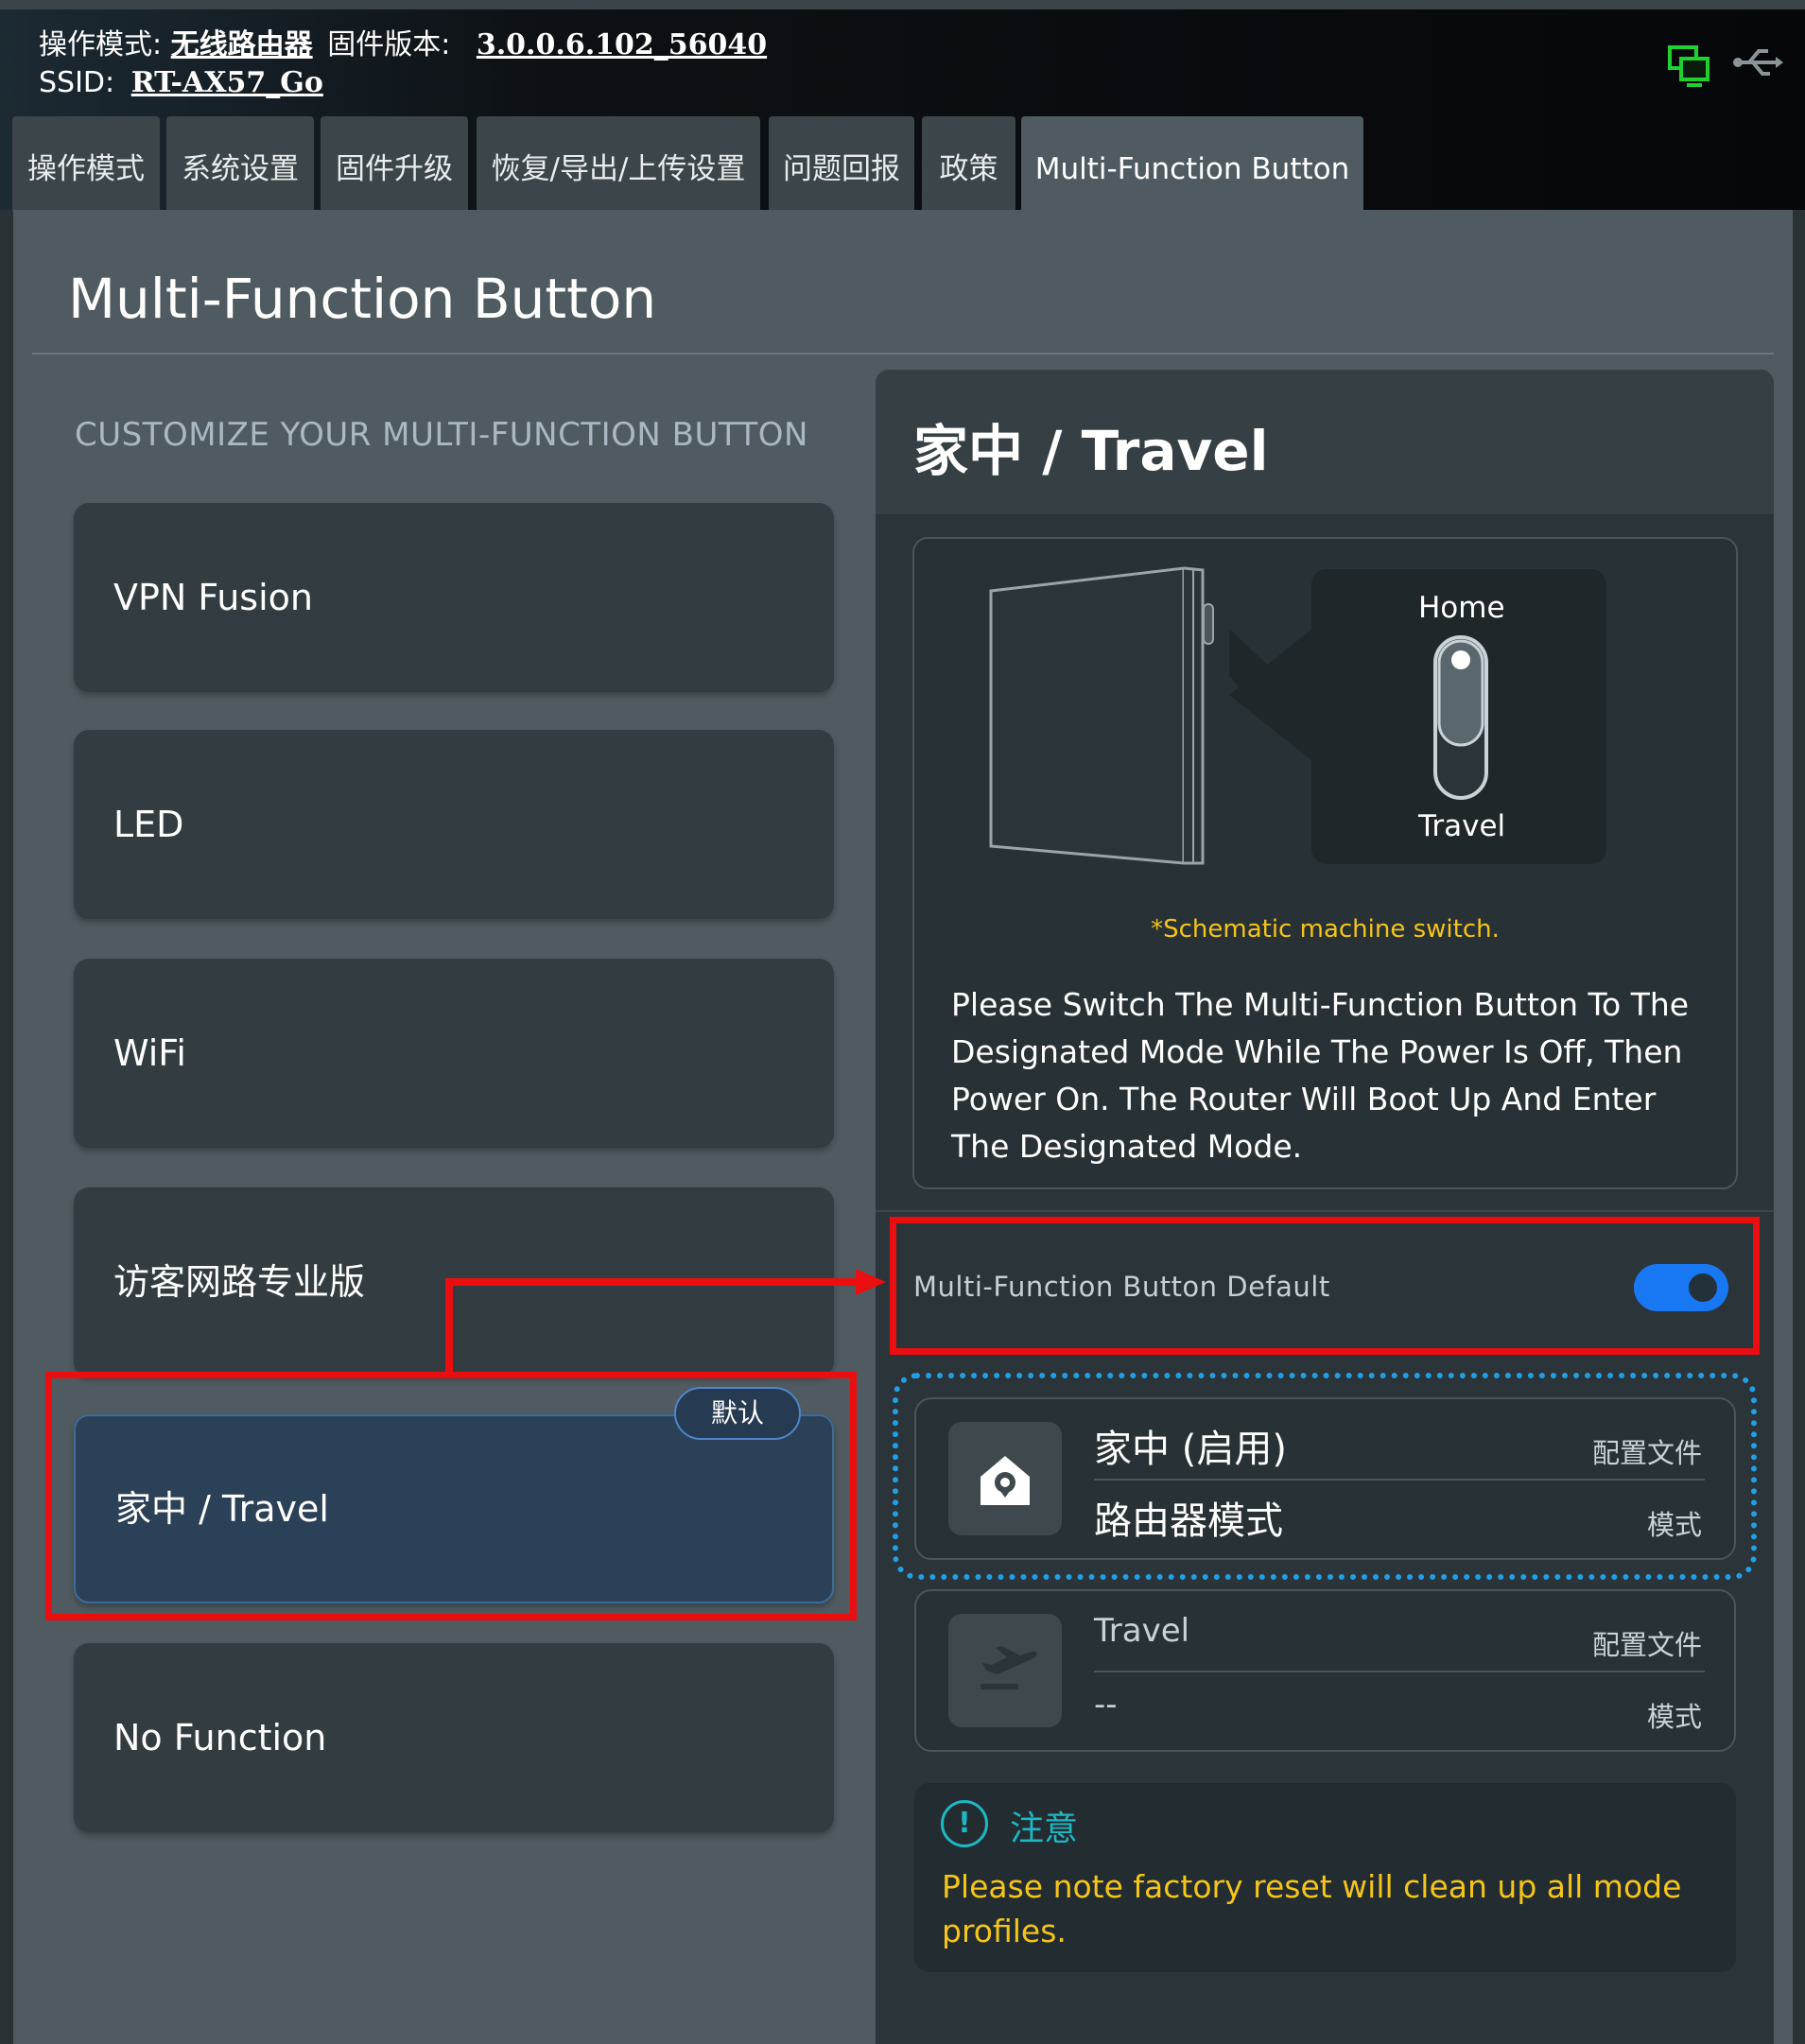  What do you see at coordinates (1044, 1829) in the screenshot?
I see `notice-title: 注意` at bounding box center [1044, 1829].